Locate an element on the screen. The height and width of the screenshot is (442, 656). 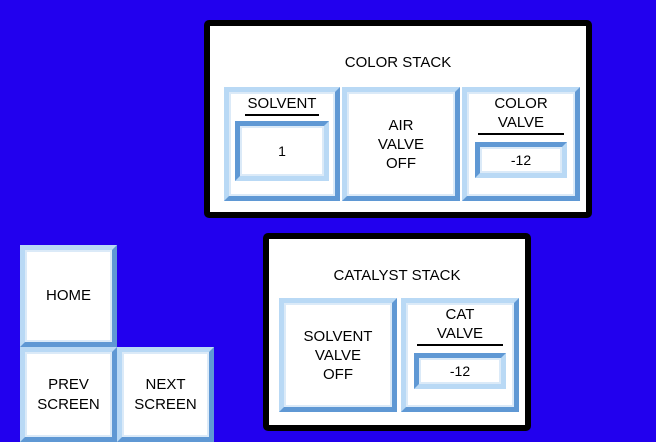
solvent-valve-state: OFF is located at coordinates (338, 374).